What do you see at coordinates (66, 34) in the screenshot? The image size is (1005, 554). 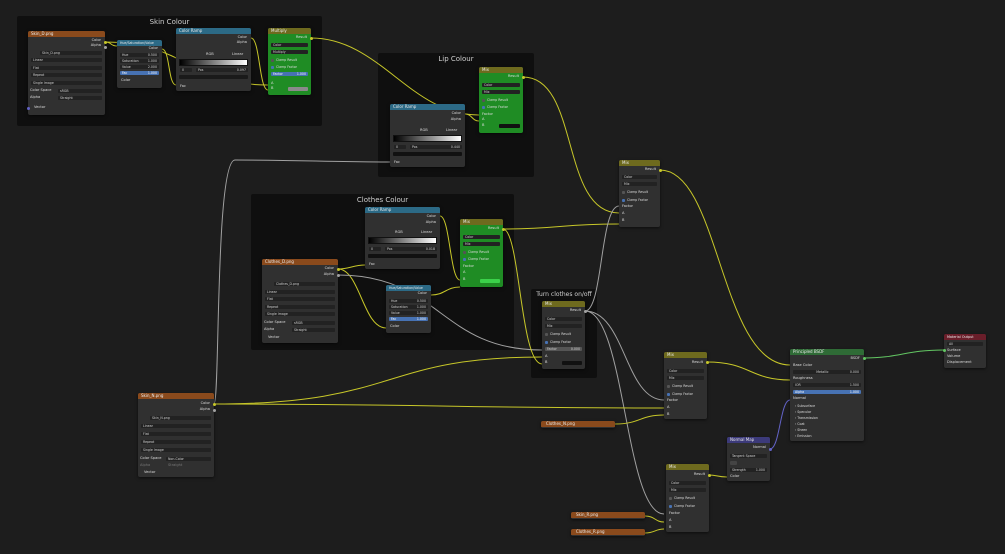 I see `node-header: Skin_D.png` at bounding box center [66, 34].